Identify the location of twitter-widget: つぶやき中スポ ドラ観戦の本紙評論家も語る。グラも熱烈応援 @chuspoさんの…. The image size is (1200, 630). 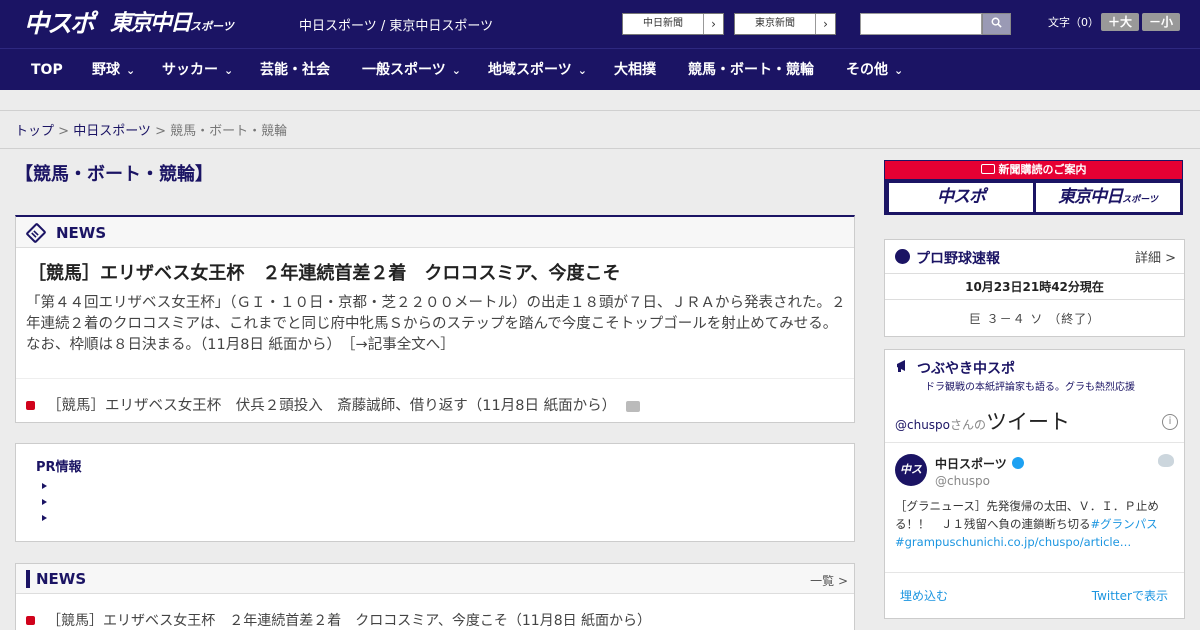
(1034, 484).